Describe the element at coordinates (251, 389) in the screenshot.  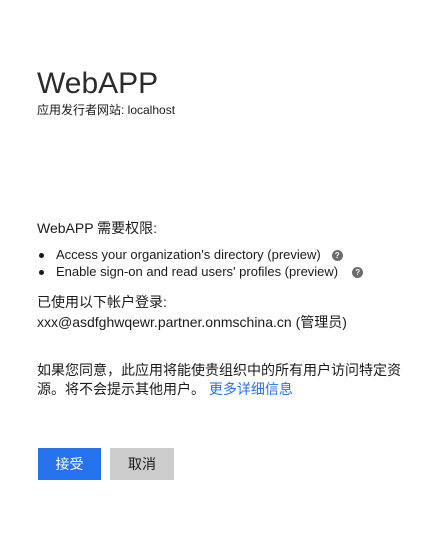
I see `more-details-link: 更多详细信息` at that location.